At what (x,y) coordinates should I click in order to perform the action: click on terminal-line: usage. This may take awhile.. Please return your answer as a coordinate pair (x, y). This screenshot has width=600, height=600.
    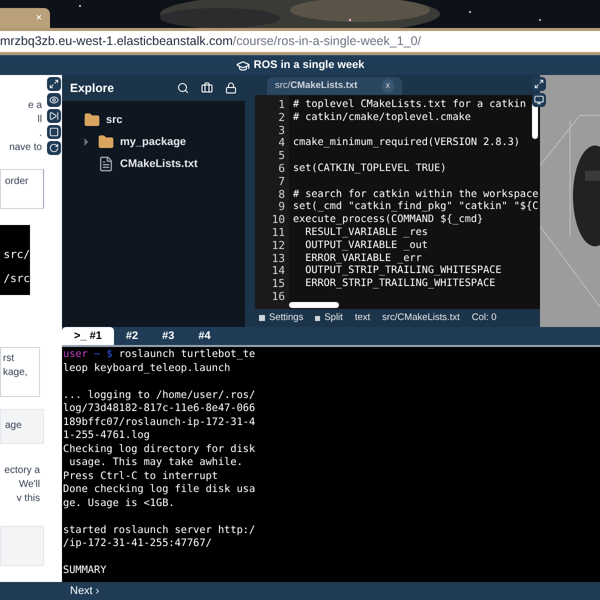
    Looking at the image, I should click on (156, 463).